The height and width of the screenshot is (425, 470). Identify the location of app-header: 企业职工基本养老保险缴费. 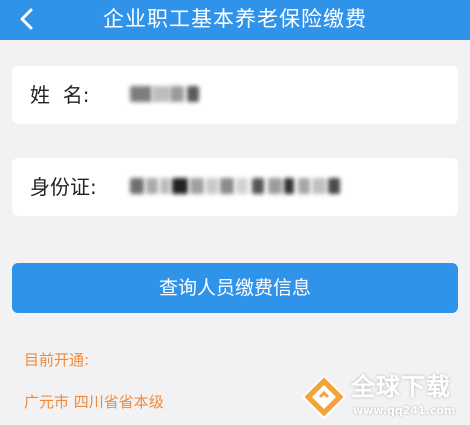
(235, 20).